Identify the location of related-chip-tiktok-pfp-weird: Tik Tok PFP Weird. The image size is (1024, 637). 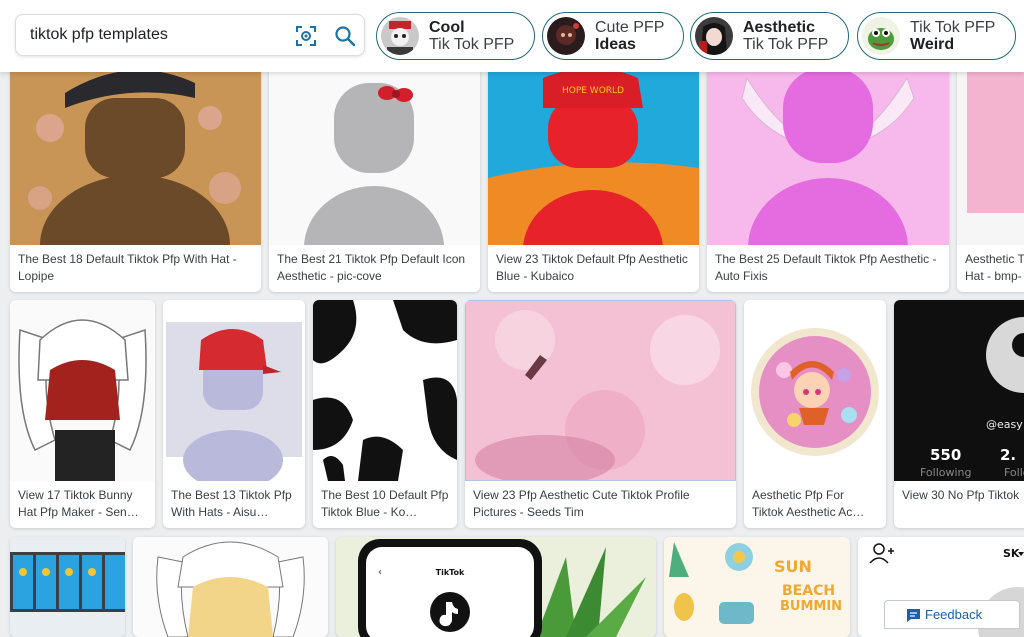
(936, 36).